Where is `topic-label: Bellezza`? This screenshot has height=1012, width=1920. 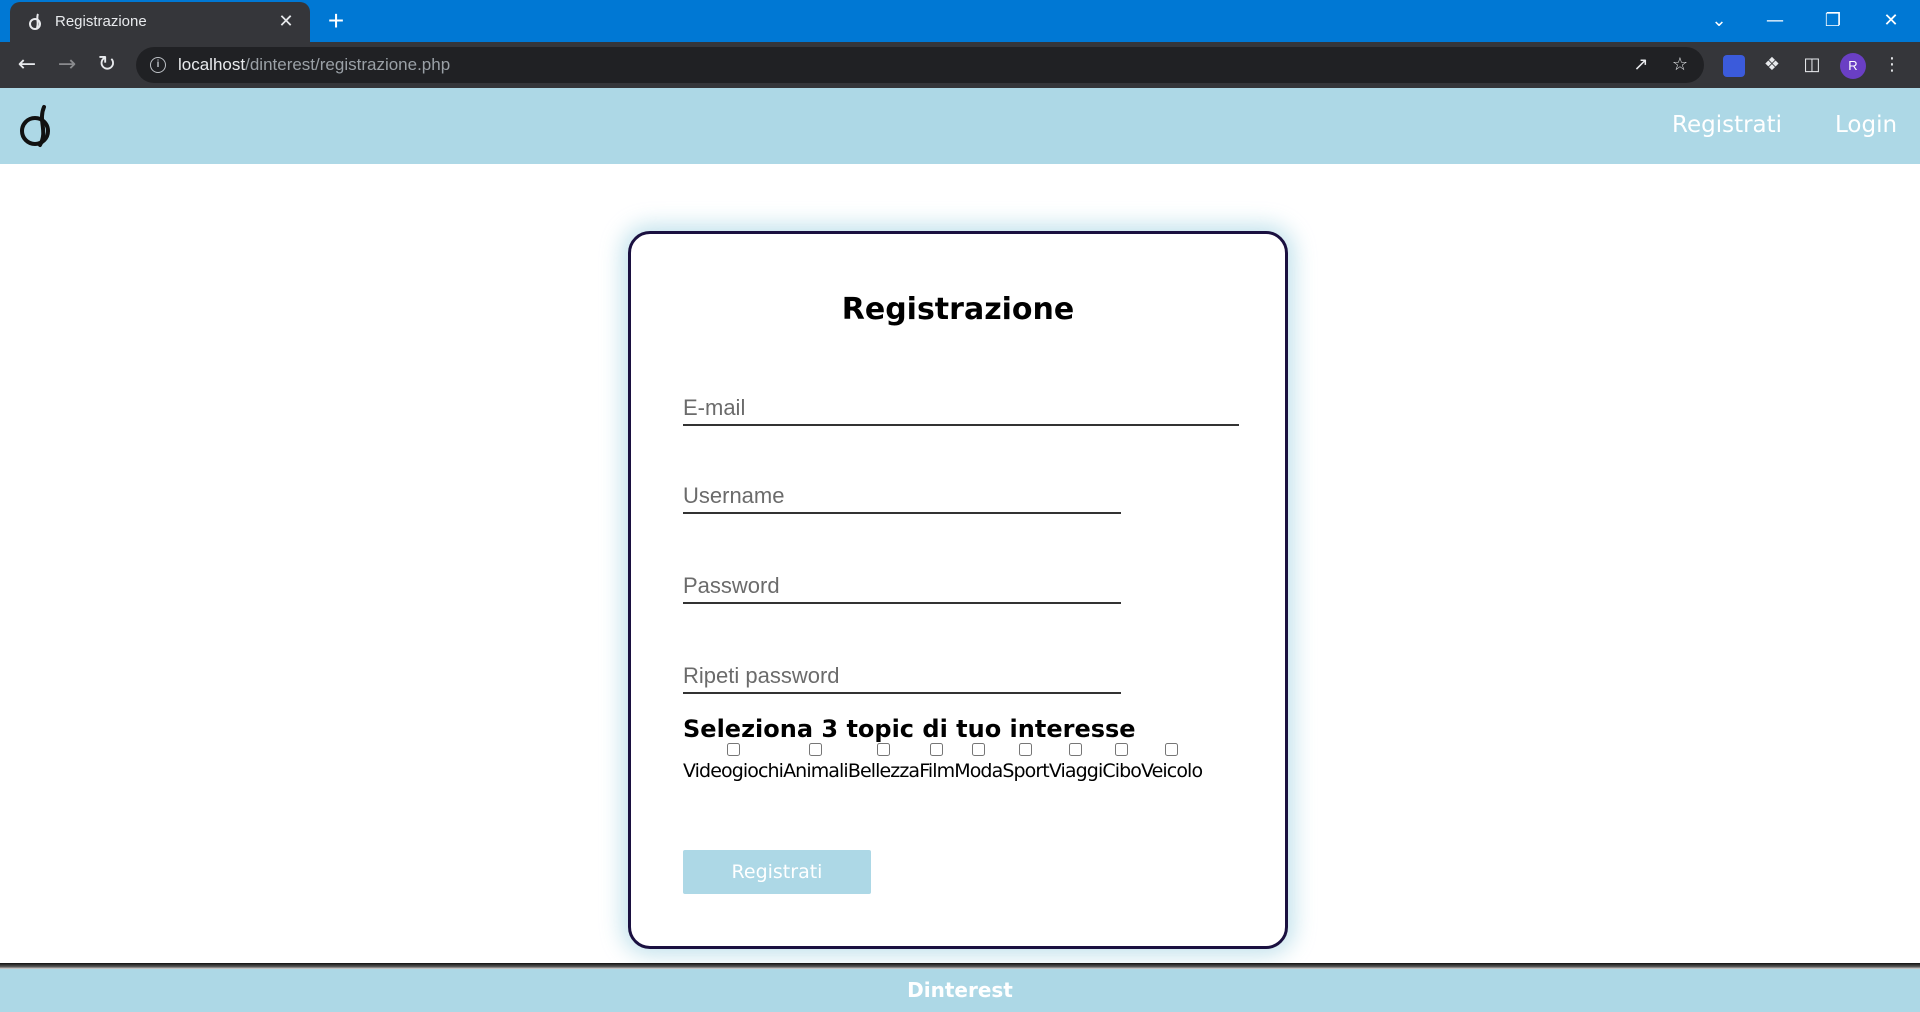 topic-label: Bellezza is located at coordinates (883, 771).